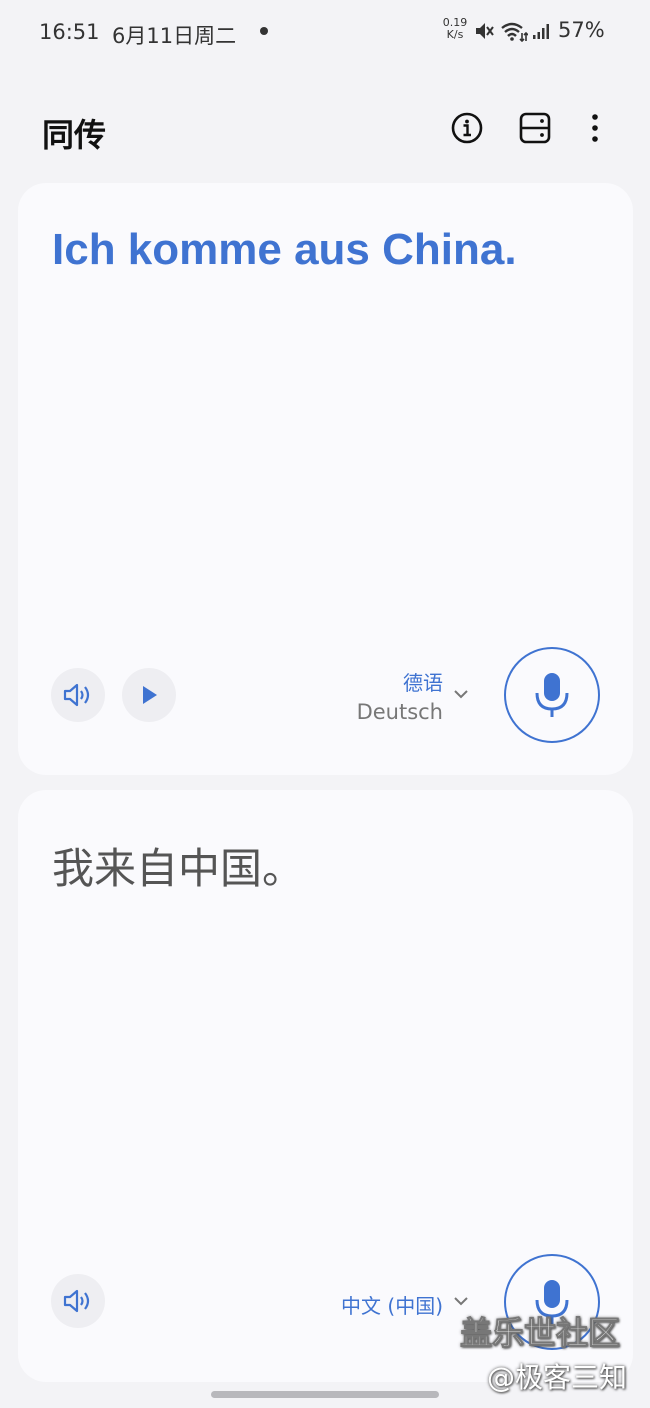 This screenshot has width=650, height=1408. I want to click on watermark-title: 盖乐世社区, so click(540, 1333).